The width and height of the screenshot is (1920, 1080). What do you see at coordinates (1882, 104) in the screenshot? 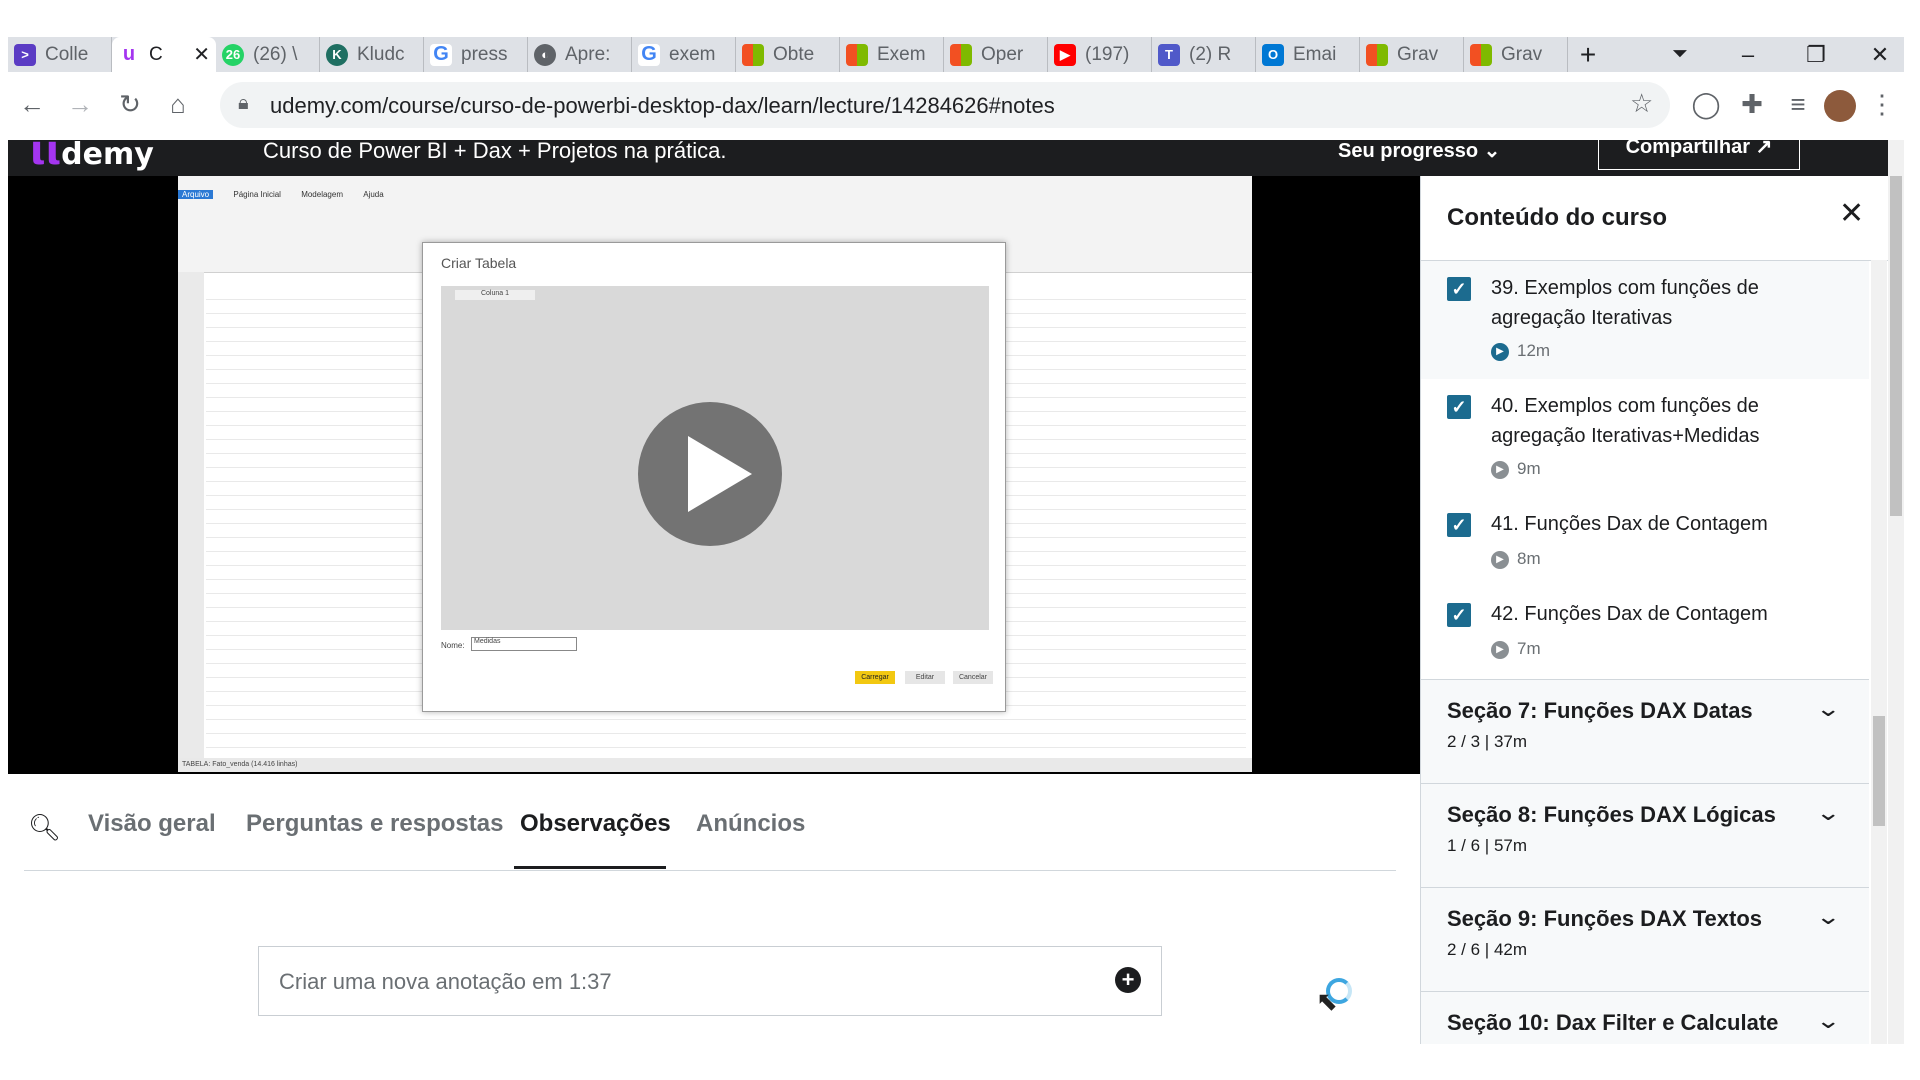
I see `menu-dots-icon: ⋮` at bounding box center [1882, 104].